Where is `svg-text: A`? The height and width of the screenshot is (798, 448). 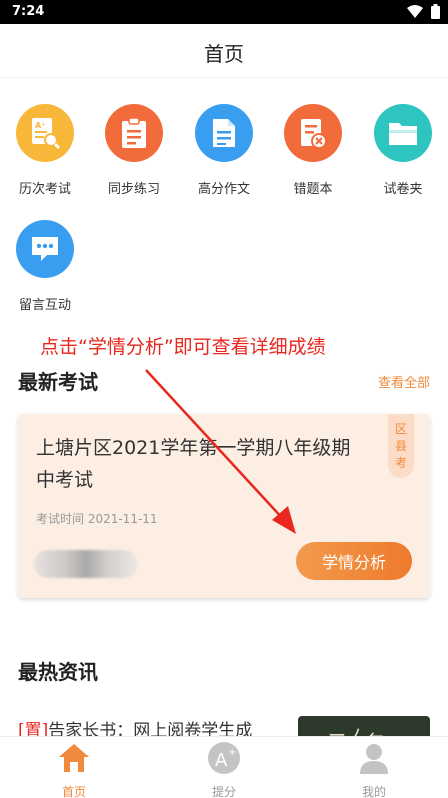 svg-text: A is located at coordinates (221, 760).